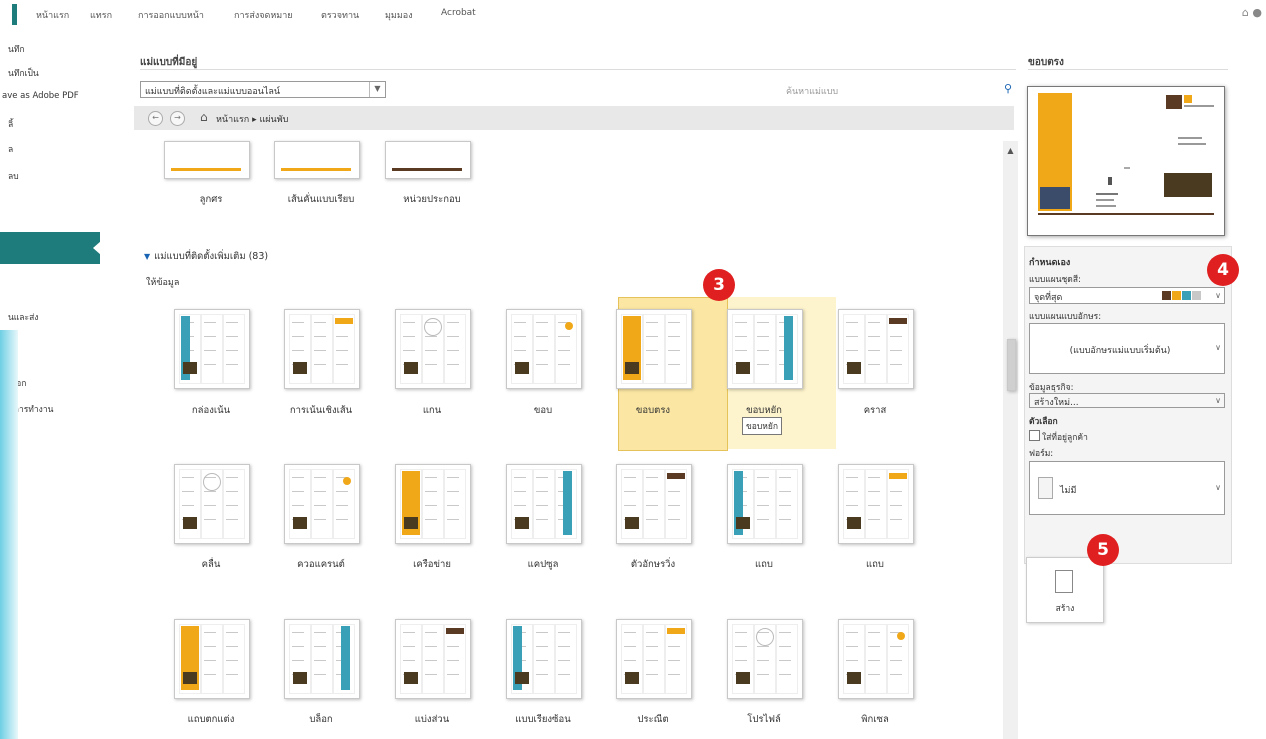 This screenshot has width=1266, height=739. What do you see at coordinates (340, 15) in the screenshot?
I see `tab-review: ตรวจทาน` at bounding box center [340, 15].